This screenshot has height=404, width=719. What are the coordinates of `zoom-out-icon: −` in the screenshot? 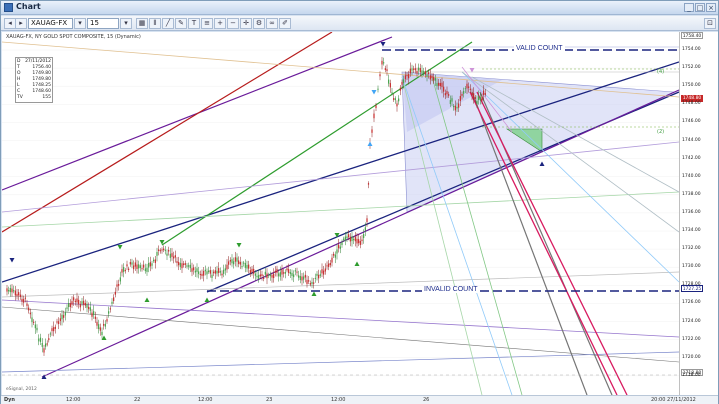 It's located at (233, 23).